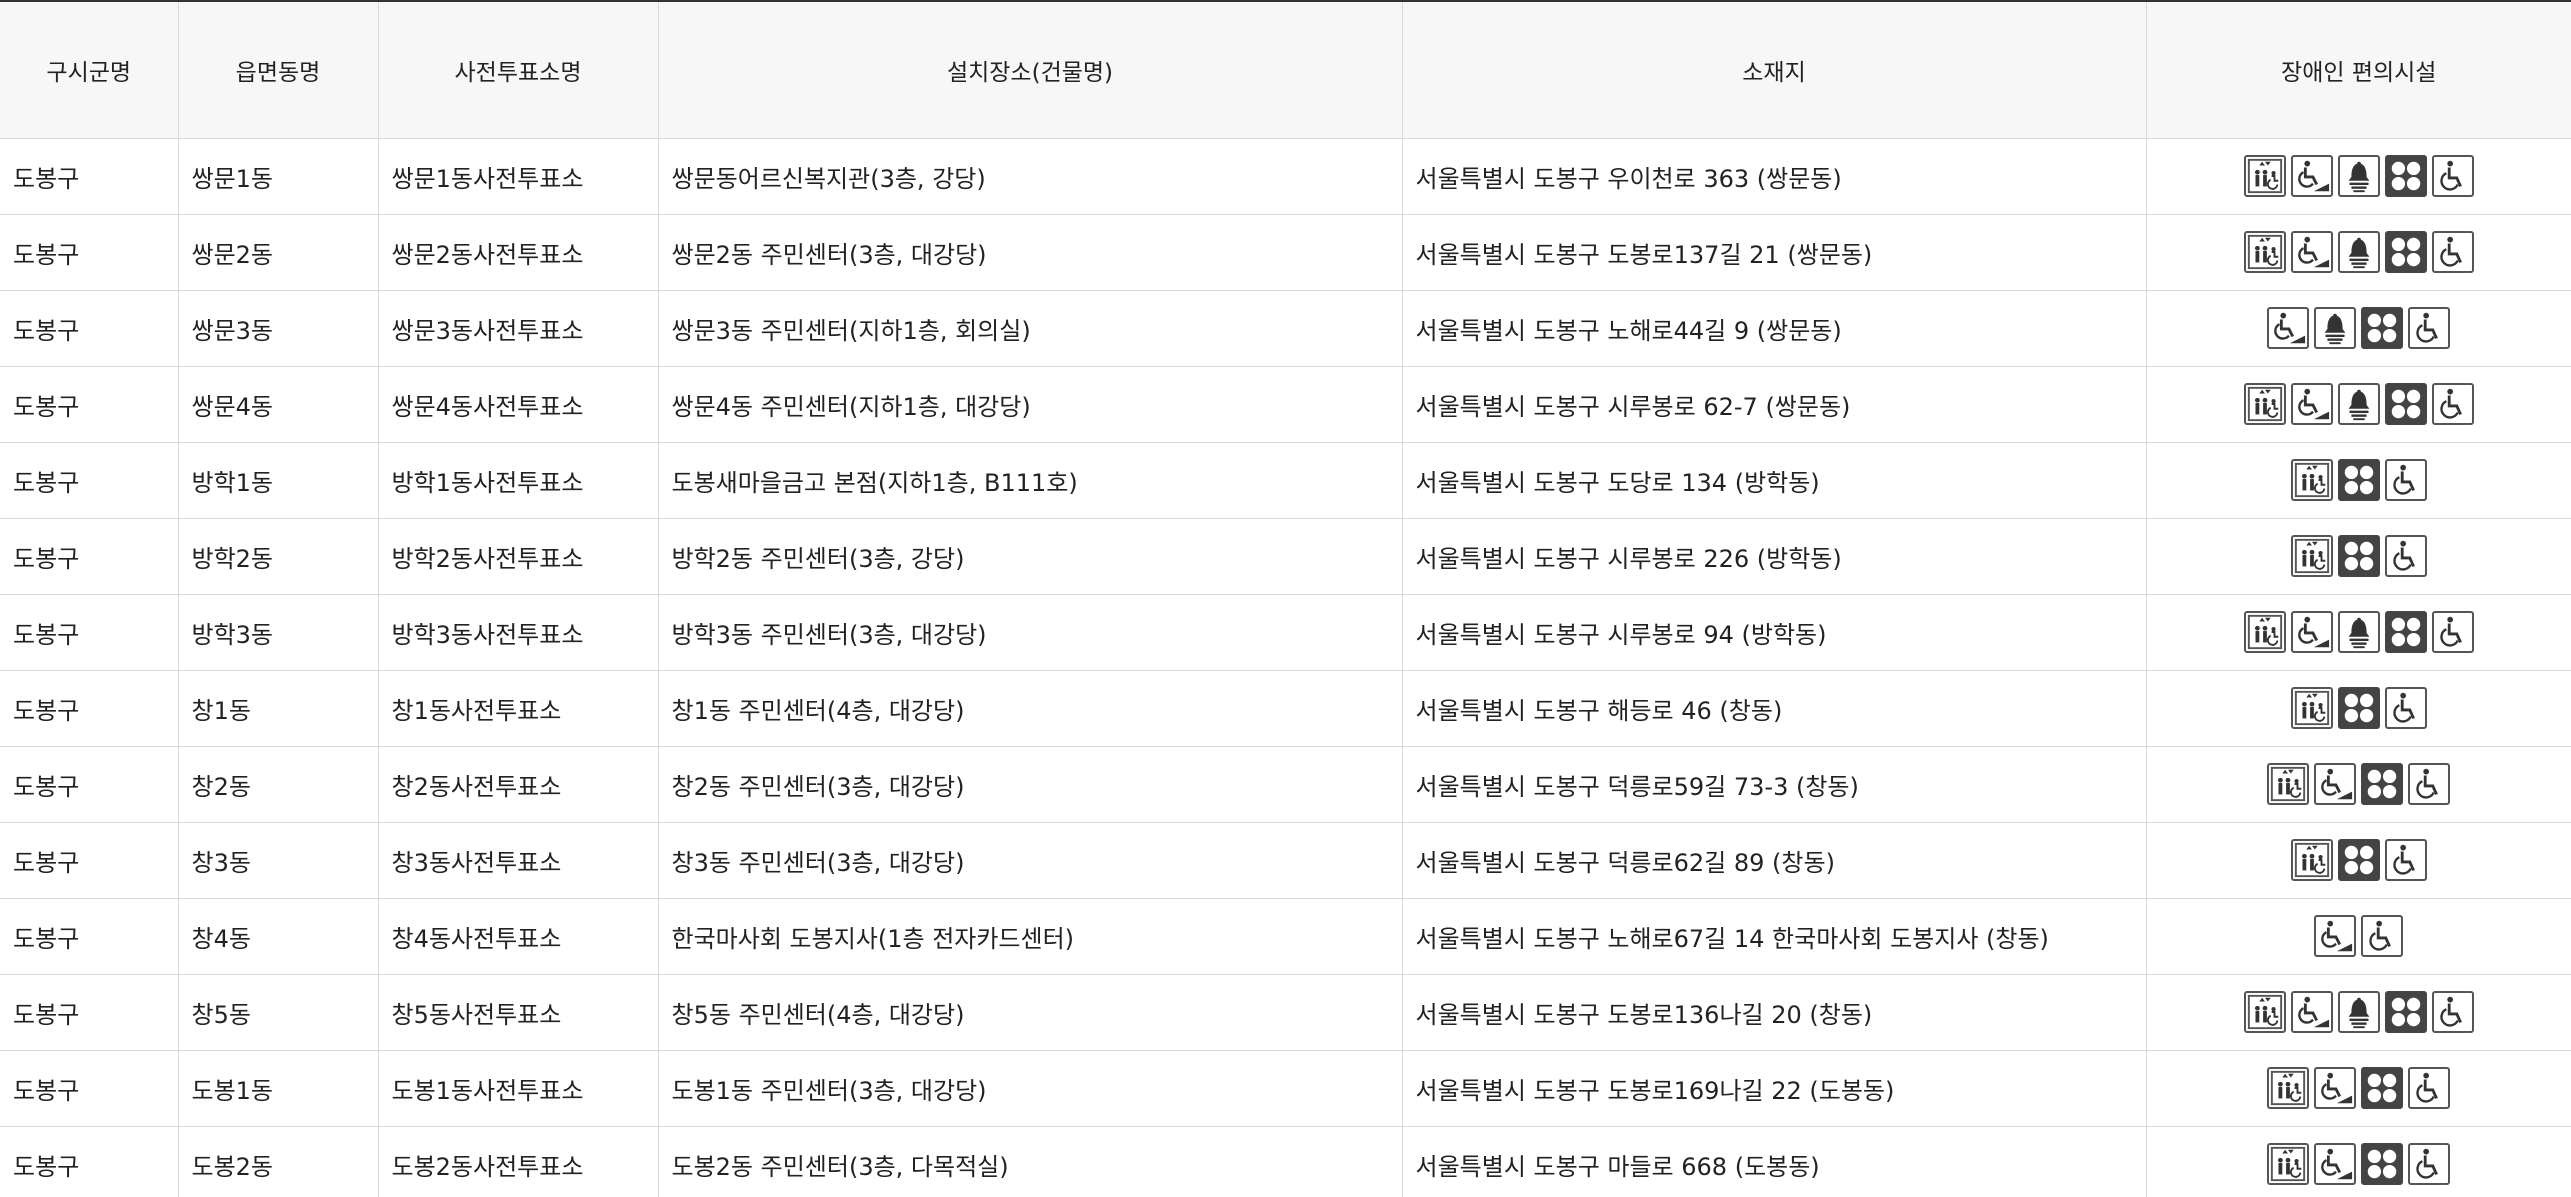 Image resolution: width=2571 pixels, height=1197 pixels. Describe the element at coordinates (278, 328) in the screenshot. I see `cell-dong: 쌍문3동` at that location.